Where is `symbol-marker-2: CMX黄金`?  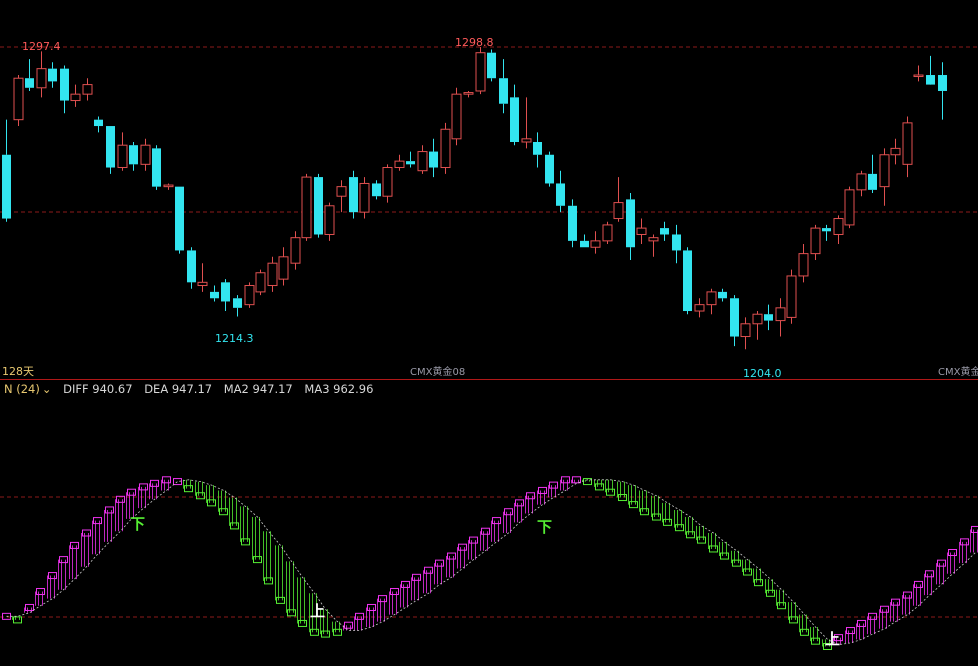 symbol-marker-2: CMX黄金 is located at coordinates (958, 372).